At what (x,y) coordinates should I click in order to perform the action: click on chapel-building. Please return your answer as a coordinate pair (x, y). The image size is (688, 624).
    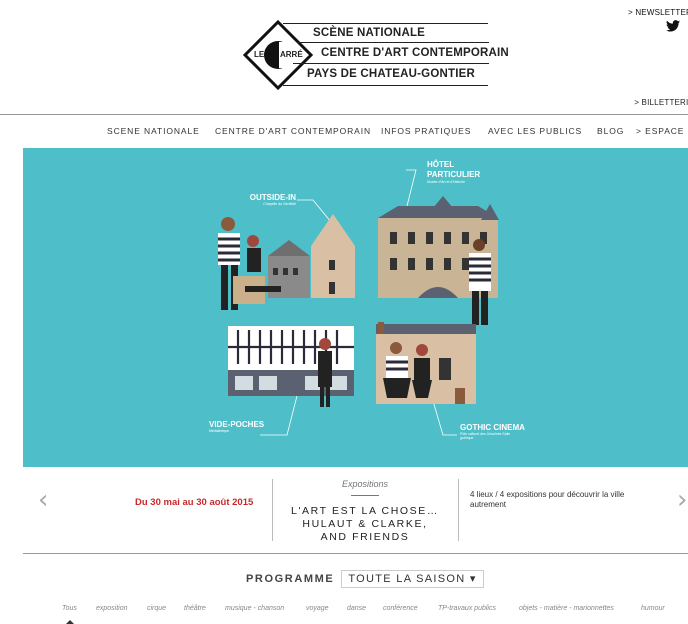
    Looking at the image, I should click on (311, 256).